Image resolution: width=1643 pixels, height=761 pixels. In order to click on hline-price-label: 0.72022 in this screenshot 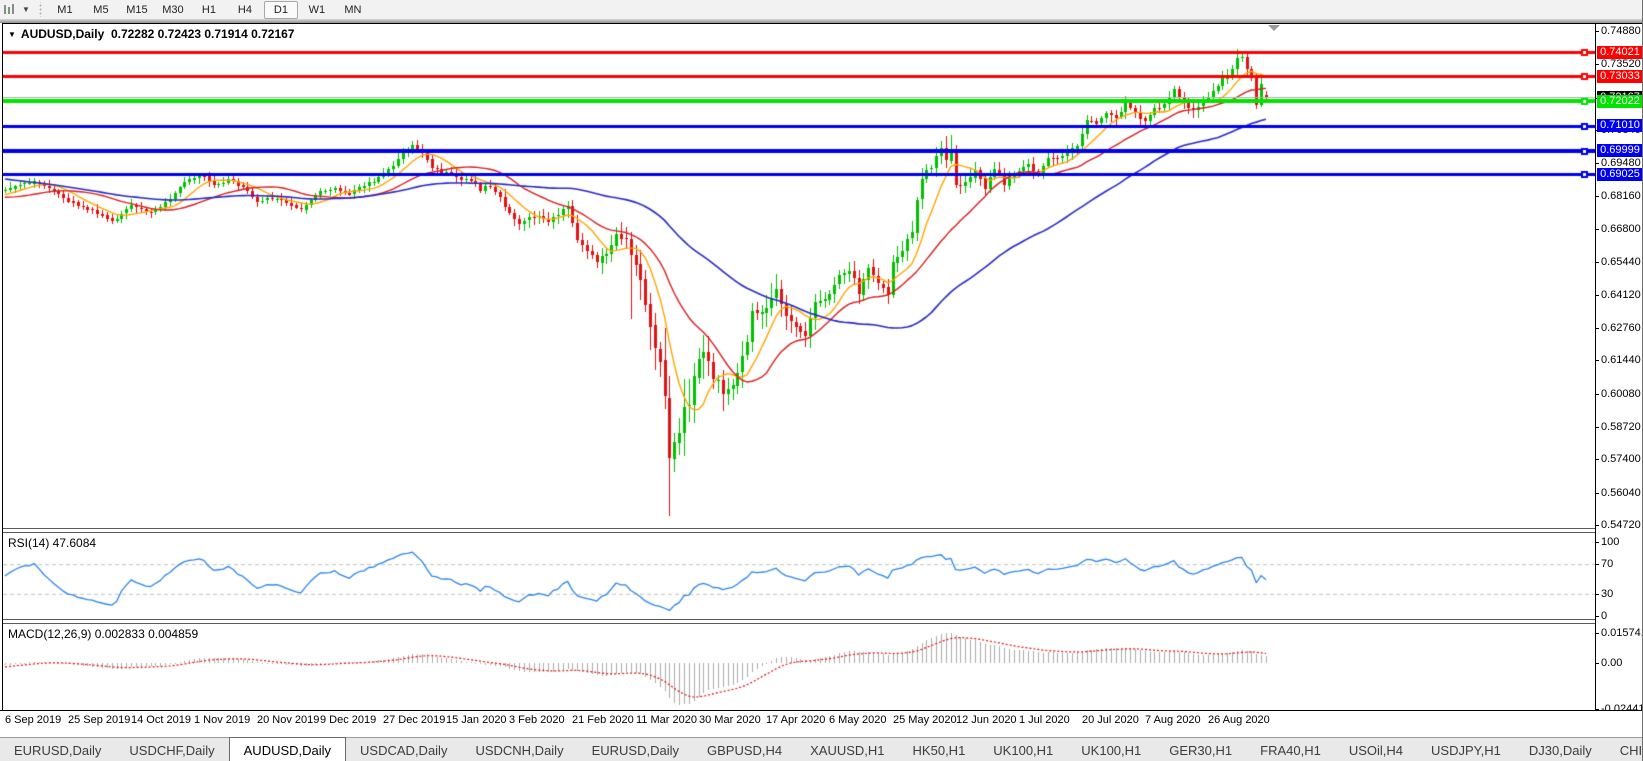, I will do `click(1619, 101)`.